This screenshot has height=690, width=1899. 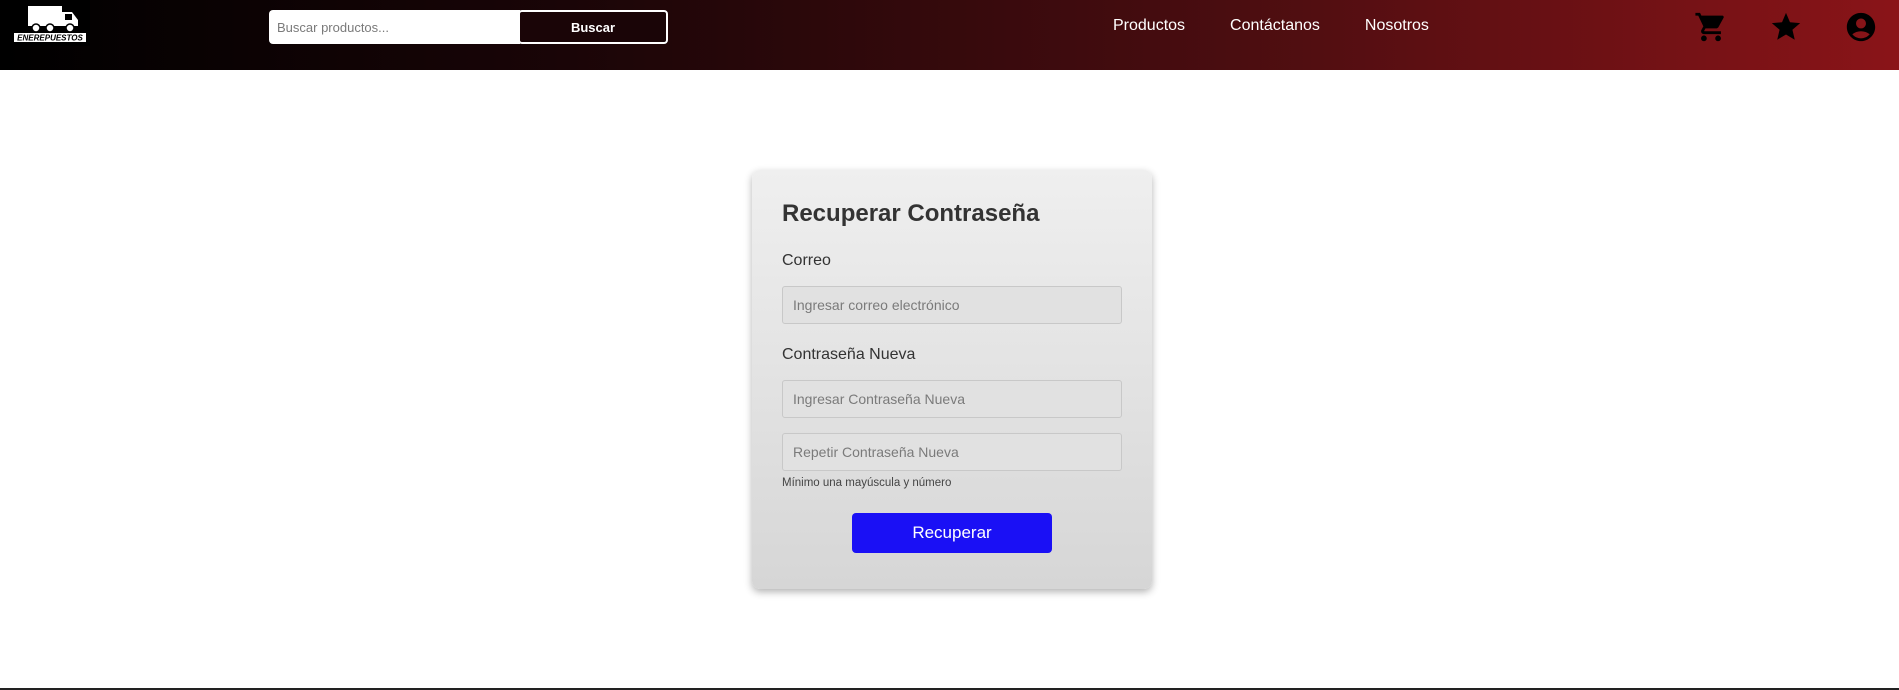 What do you see at coordinates (50, 23) in the screenshot?
I see `brand-logo: ENEREPUESTOS` at bounding box center [50, 23].